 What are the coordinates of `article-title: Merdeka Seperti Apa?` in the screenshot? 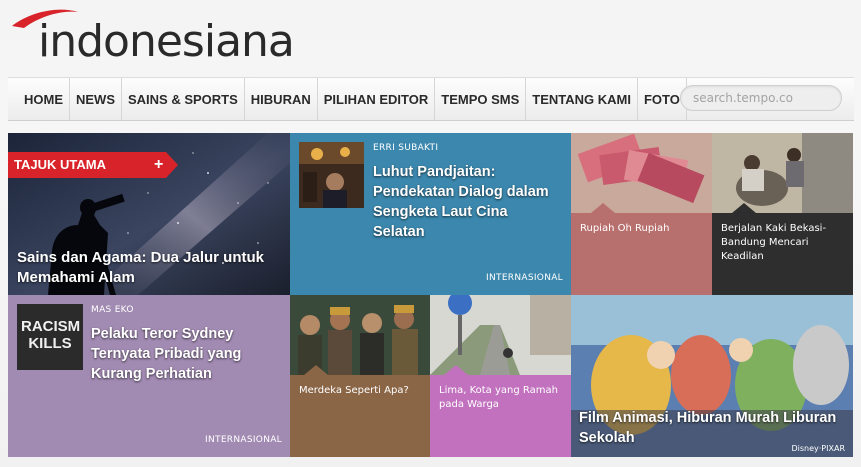 It's located at (361, 391).